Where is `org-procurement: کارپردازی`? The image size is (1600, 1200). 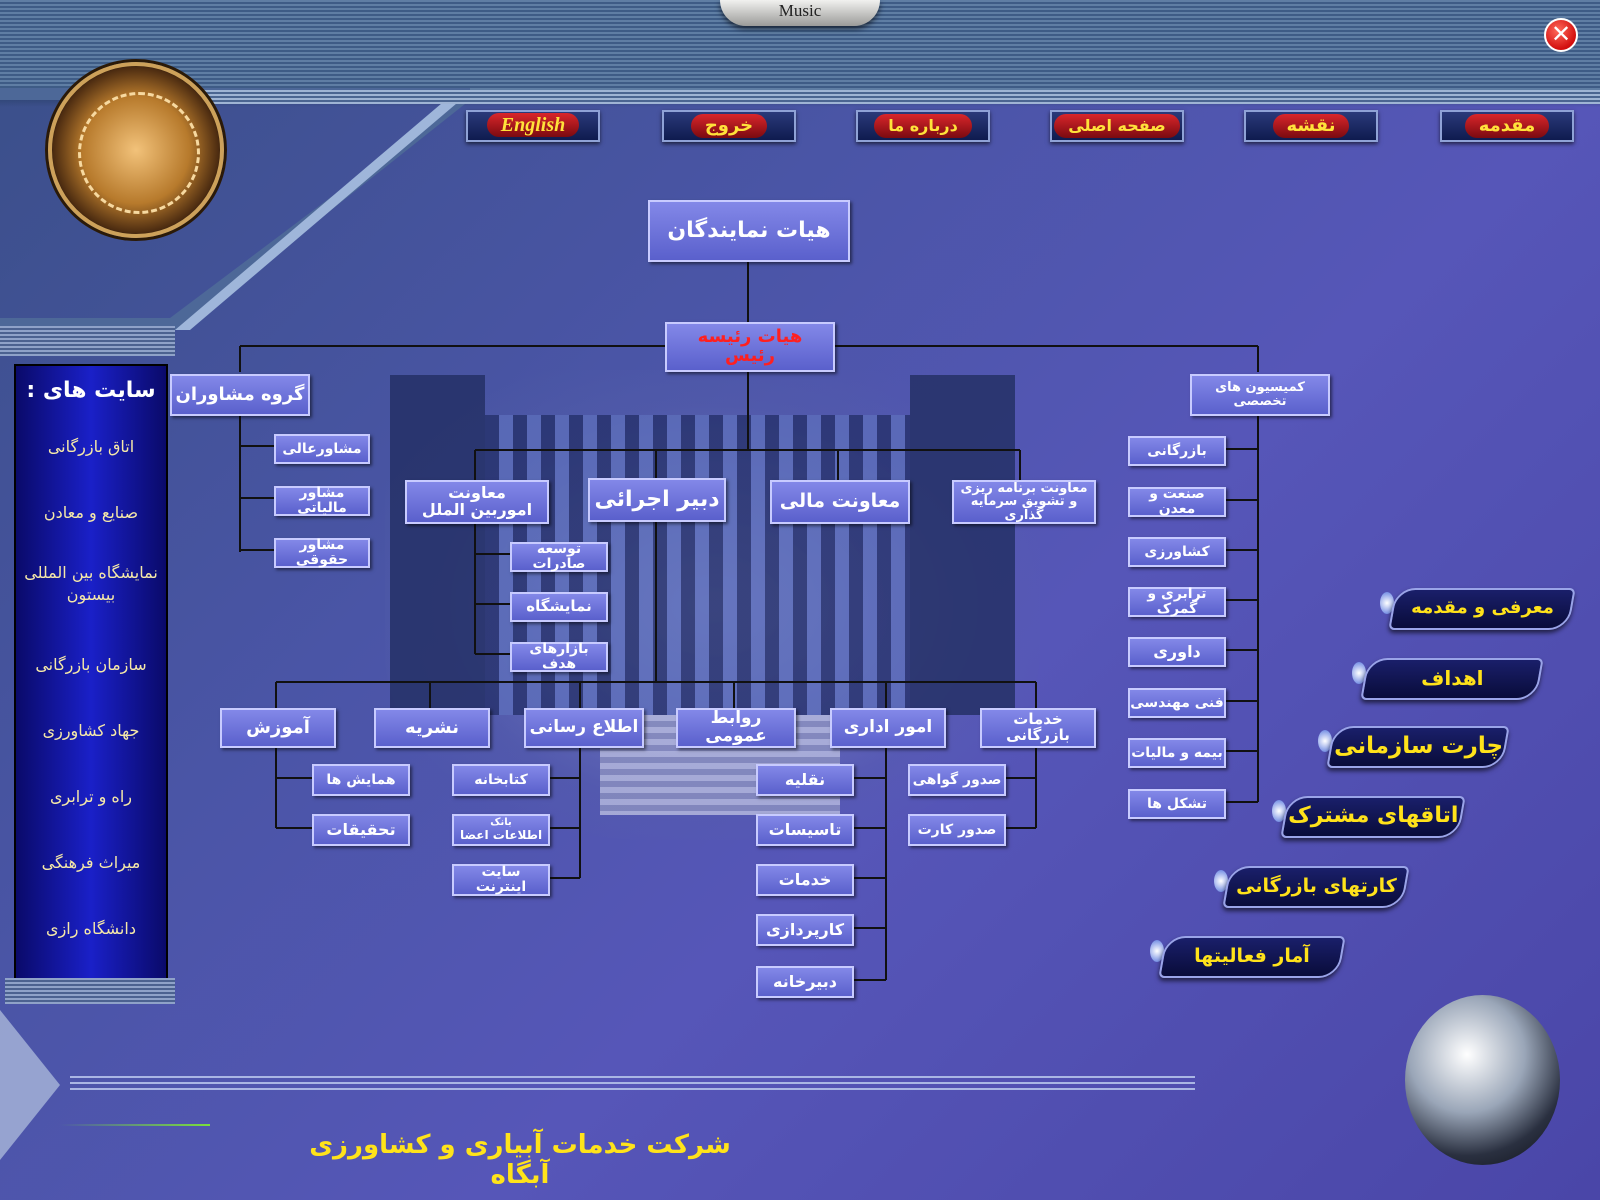
org-procurement: کارپردازی is located at coordinates (805, 930).